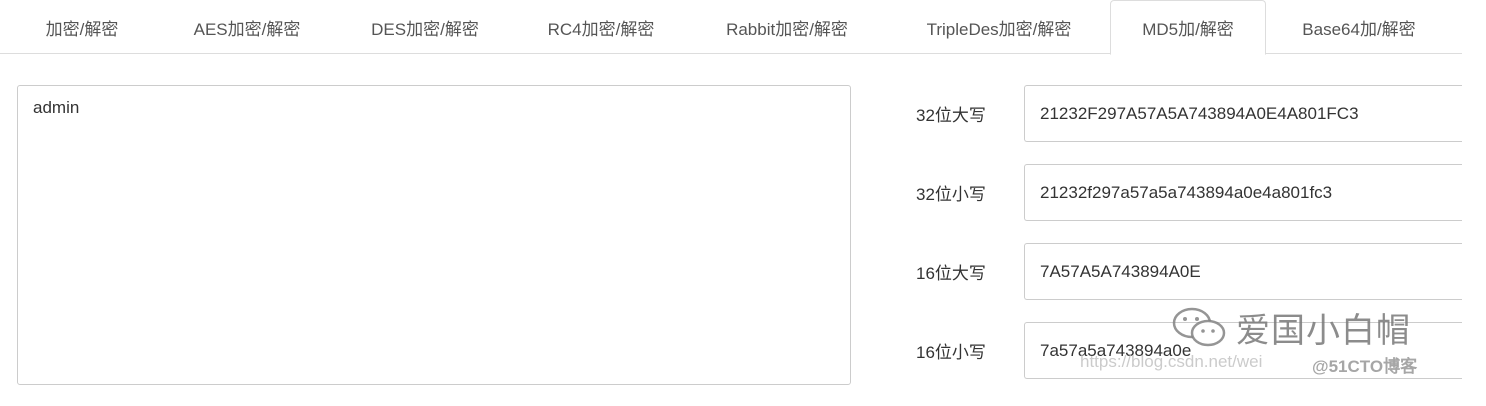  What do you see at coordinates (999, 27) in the screenshot?
I see `tab-tripledes: TripleDes加密/解密` at bounding box center [999, 27].